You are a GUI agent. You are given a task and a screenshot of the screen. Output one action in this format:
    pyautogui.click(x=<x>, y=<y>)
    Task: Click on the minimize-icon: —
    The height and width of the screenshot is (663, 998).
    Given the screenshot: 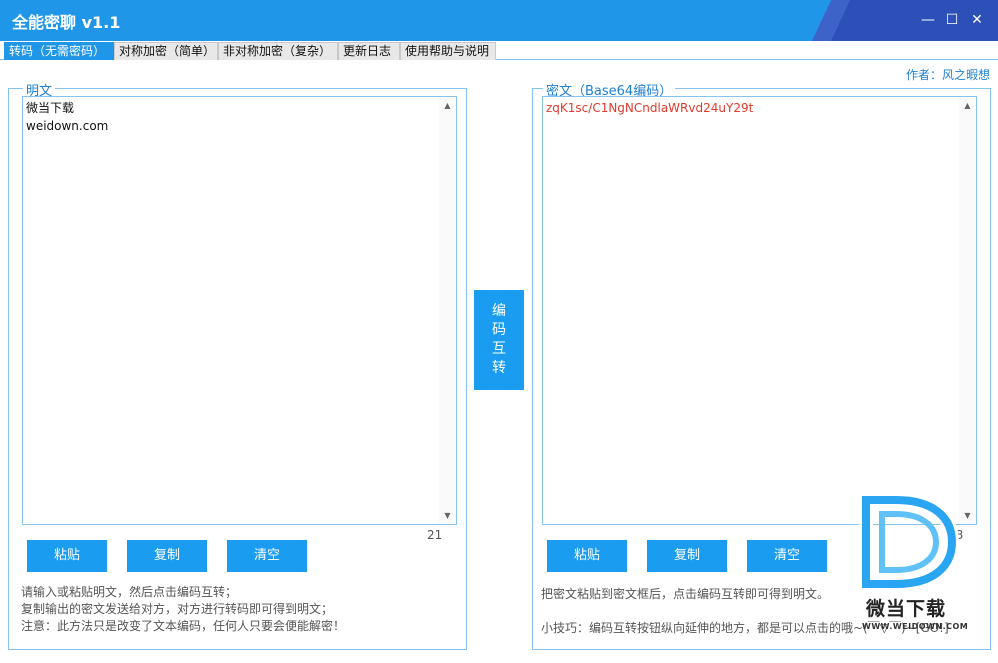 What is the action you would take?
    pyautogui.click(x=928, y=20)
    